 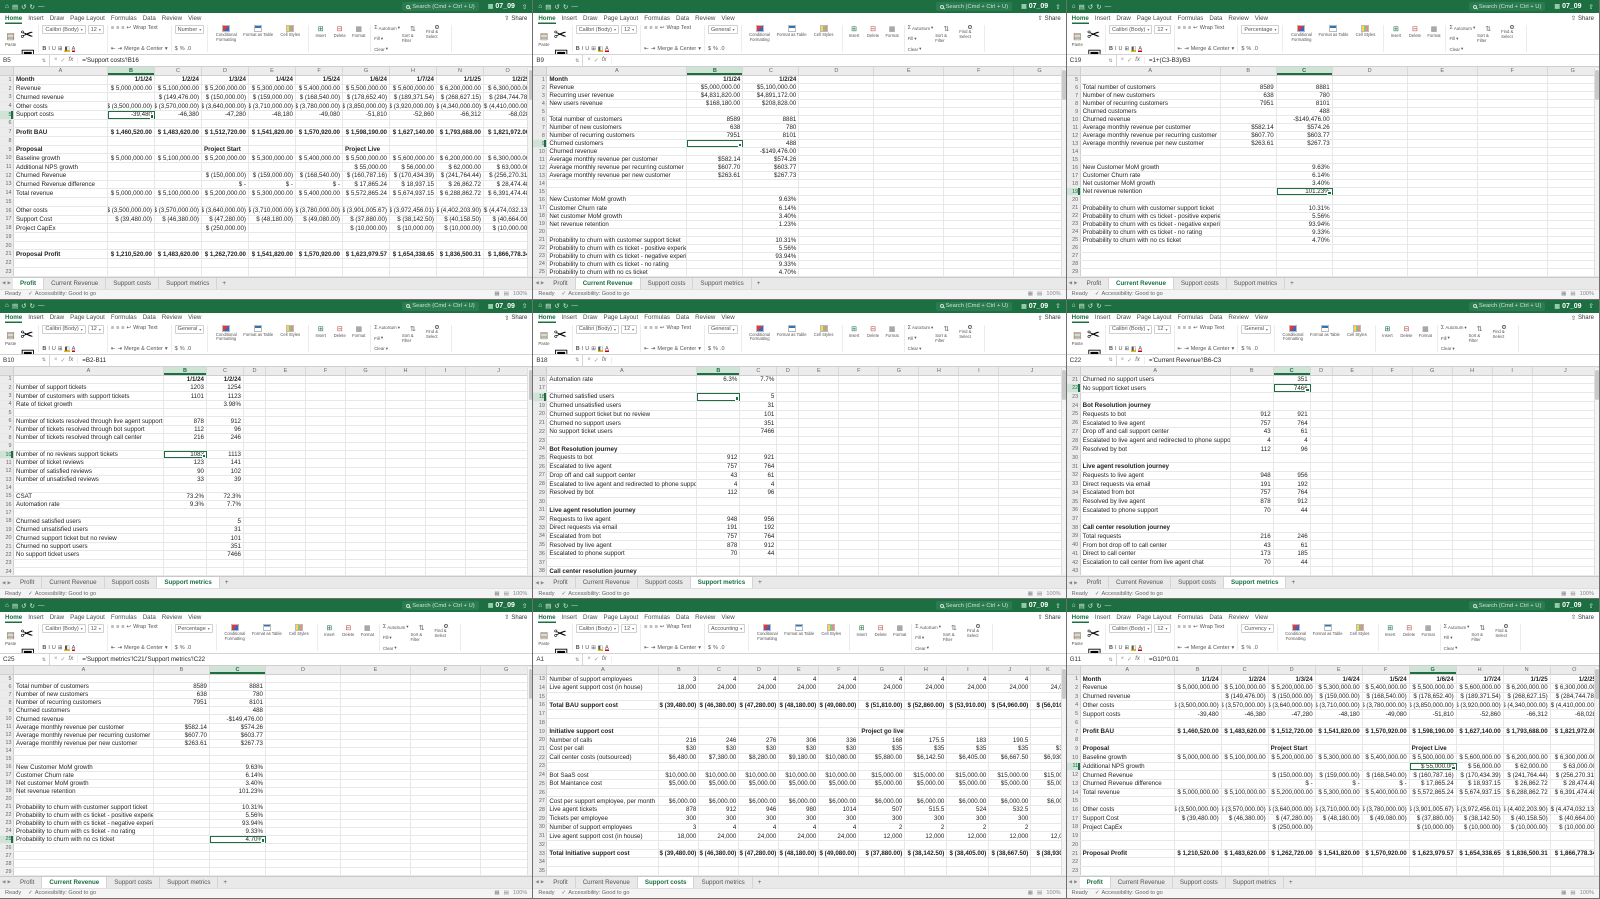 I want to click on underline-button: U, so click(x=54, y=49).